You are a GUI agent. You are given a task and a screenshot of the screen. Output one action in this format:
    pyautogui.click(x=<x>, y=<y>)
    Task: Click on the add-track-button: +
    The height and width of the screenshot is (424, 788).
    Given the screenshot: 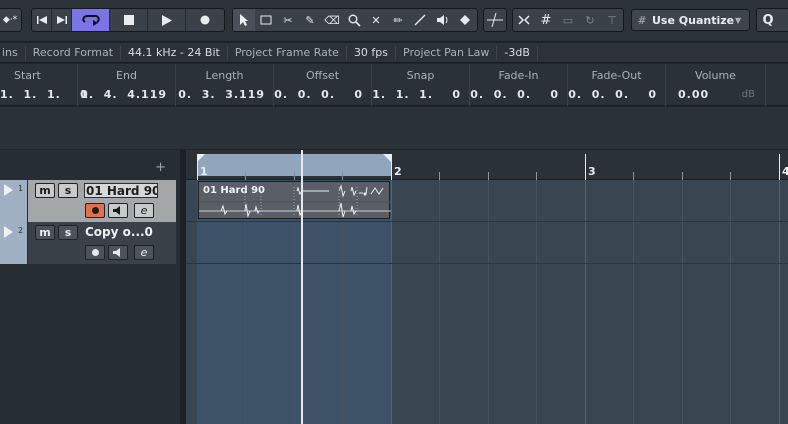 What is the action you would take?
    pyautogui.click(x=160, y=167)
    